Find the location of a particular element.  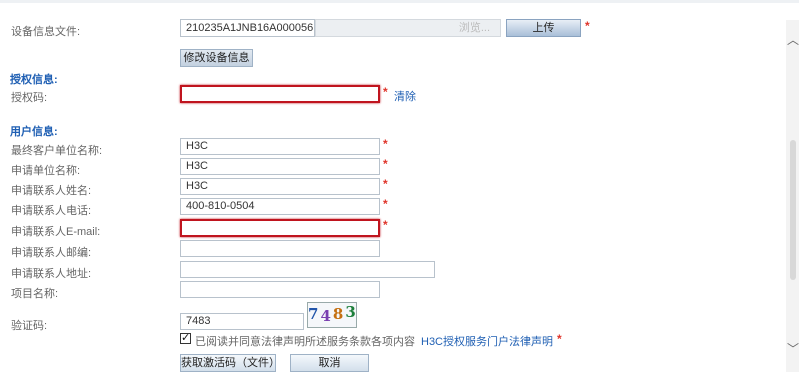

captcha-image: 7483 is located at coordinates (332, 315).